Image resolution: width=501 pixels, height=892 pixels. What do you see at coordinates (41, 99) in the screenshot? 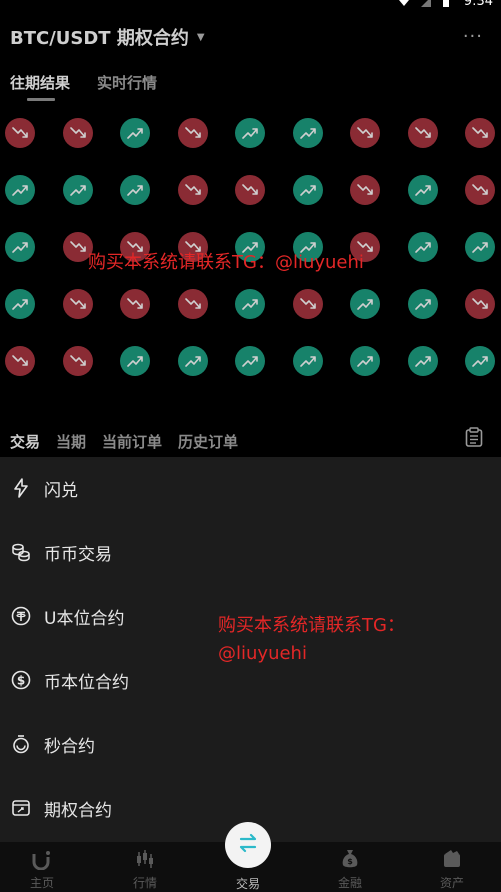
I see `active-tab-indicator` at bounding box center [41, 99].